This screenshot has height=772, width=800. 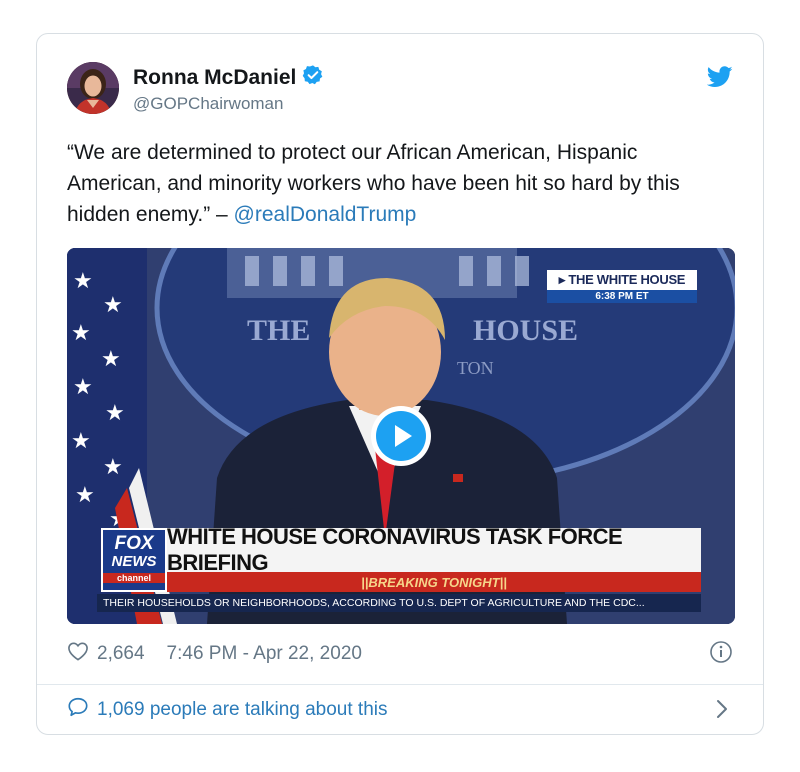 I want to click on backdrop-text-sub: TON, so click(x=475, y=368).